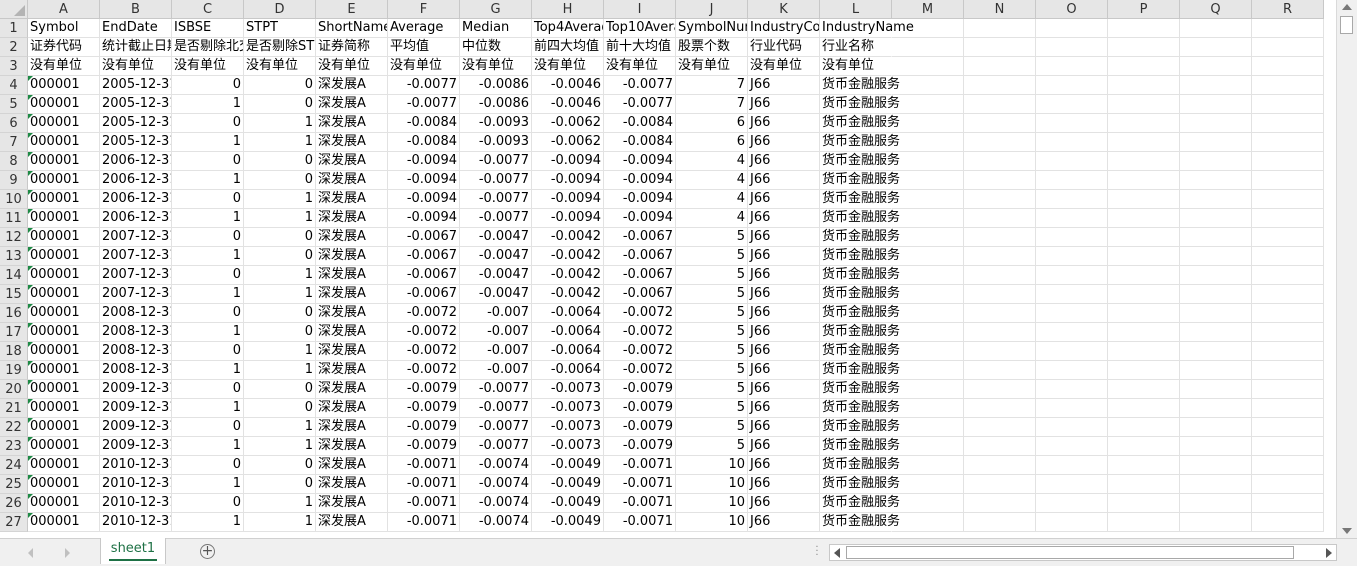 The image size is (1357, 566). Describe the element at coordinates (784, 28) in the screenshot. I see `header-cell: IndustryCode` at that location.